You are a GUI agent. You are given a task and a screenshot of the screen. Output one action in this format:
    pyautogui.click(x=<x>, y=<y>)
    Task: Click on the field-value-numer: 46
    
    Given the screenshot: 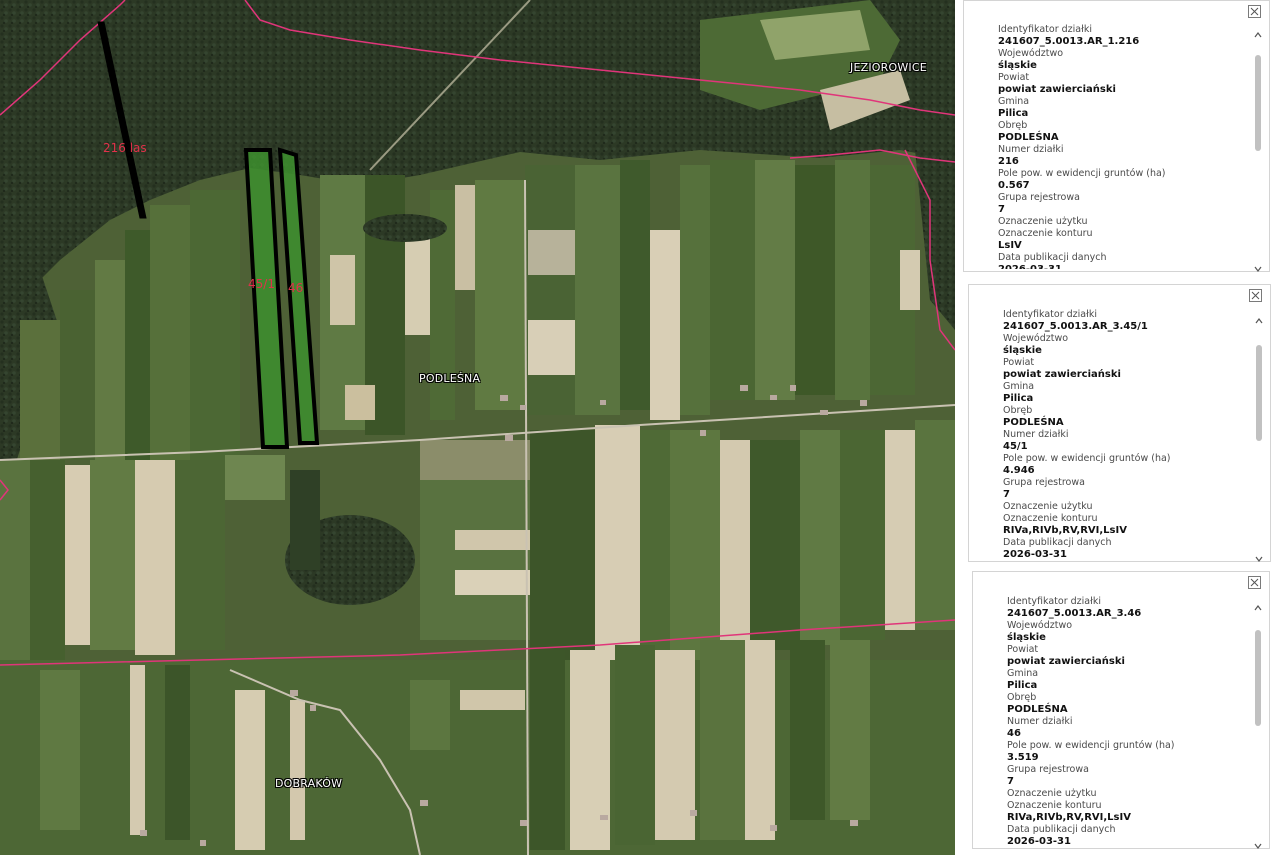 What is the action you would take?
    pyautogui.click(x=1014, y=733)
    